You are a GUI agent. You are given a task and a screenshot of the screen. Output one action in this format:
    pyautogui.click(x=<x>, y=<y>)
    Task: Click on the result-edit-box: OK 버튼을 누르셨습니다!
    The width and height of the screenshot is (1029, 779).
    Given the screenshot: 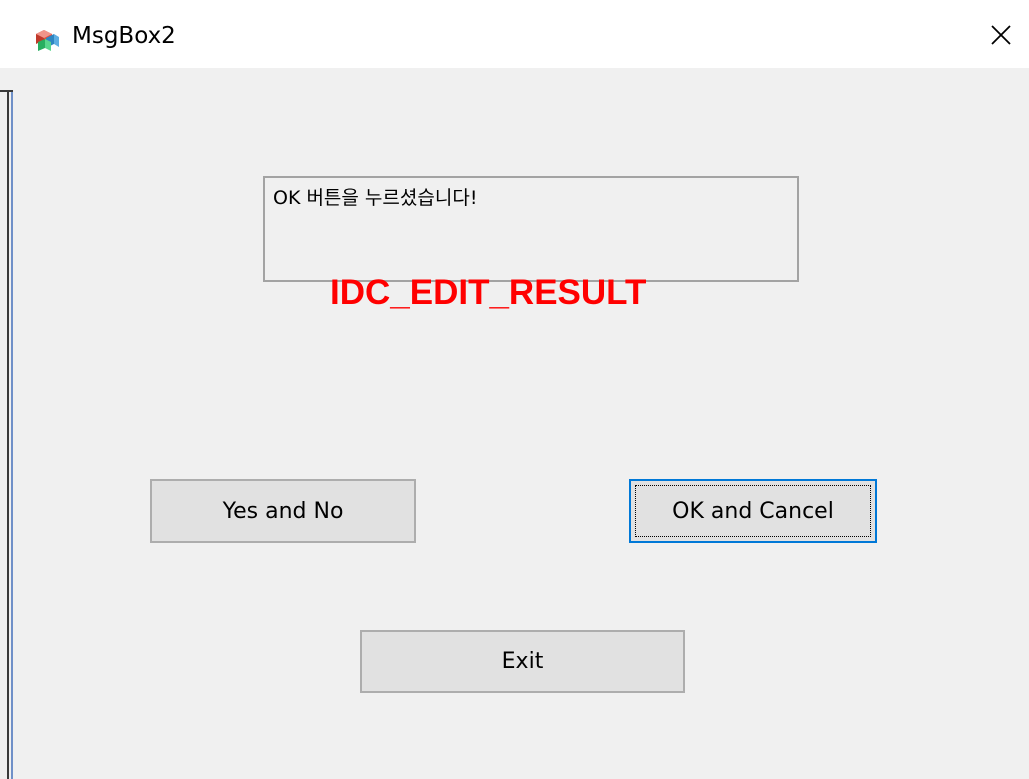 What is the action you would take?
    pyautogui.click(x=531, y=229)
    